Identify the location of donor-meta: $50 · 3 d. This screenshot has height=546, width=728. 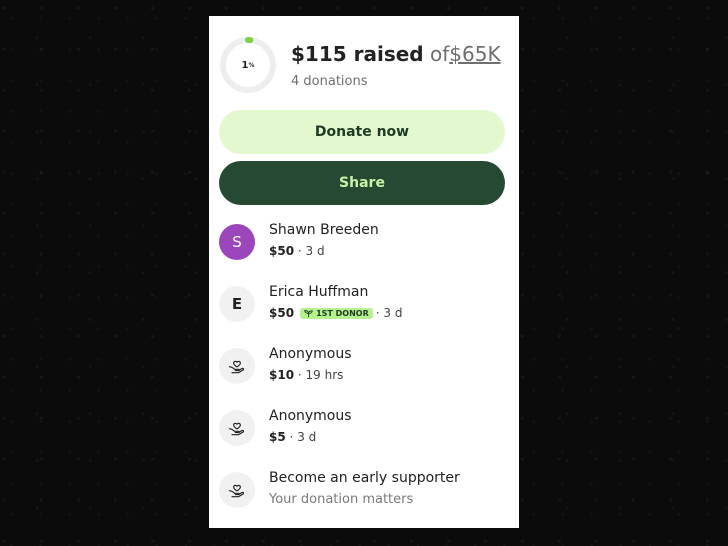
(297, 251).